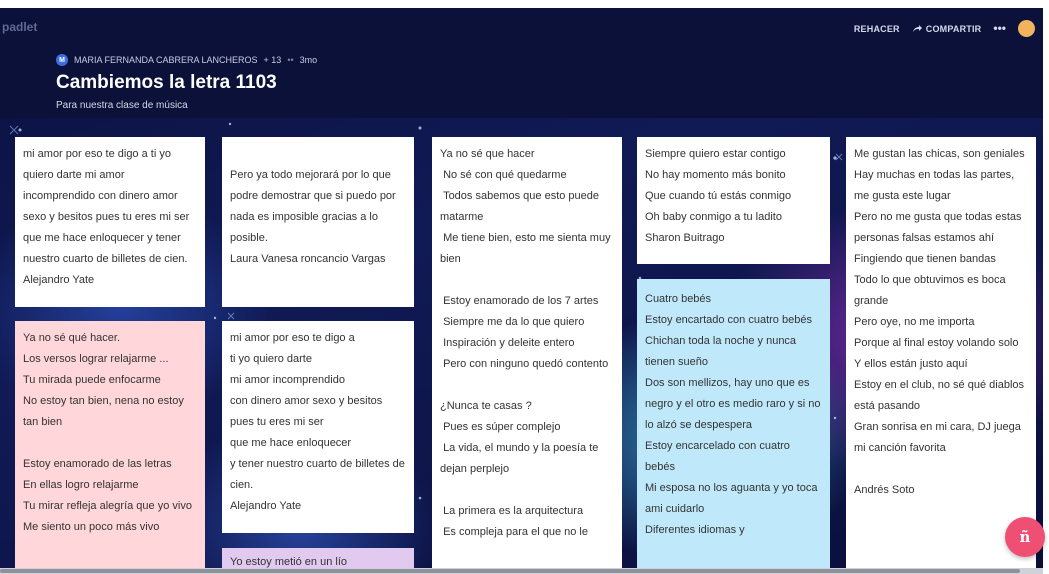  I want to click on author-name: MARIA FERNANDA CABRERA LANCHEROS, so click(166, 60).